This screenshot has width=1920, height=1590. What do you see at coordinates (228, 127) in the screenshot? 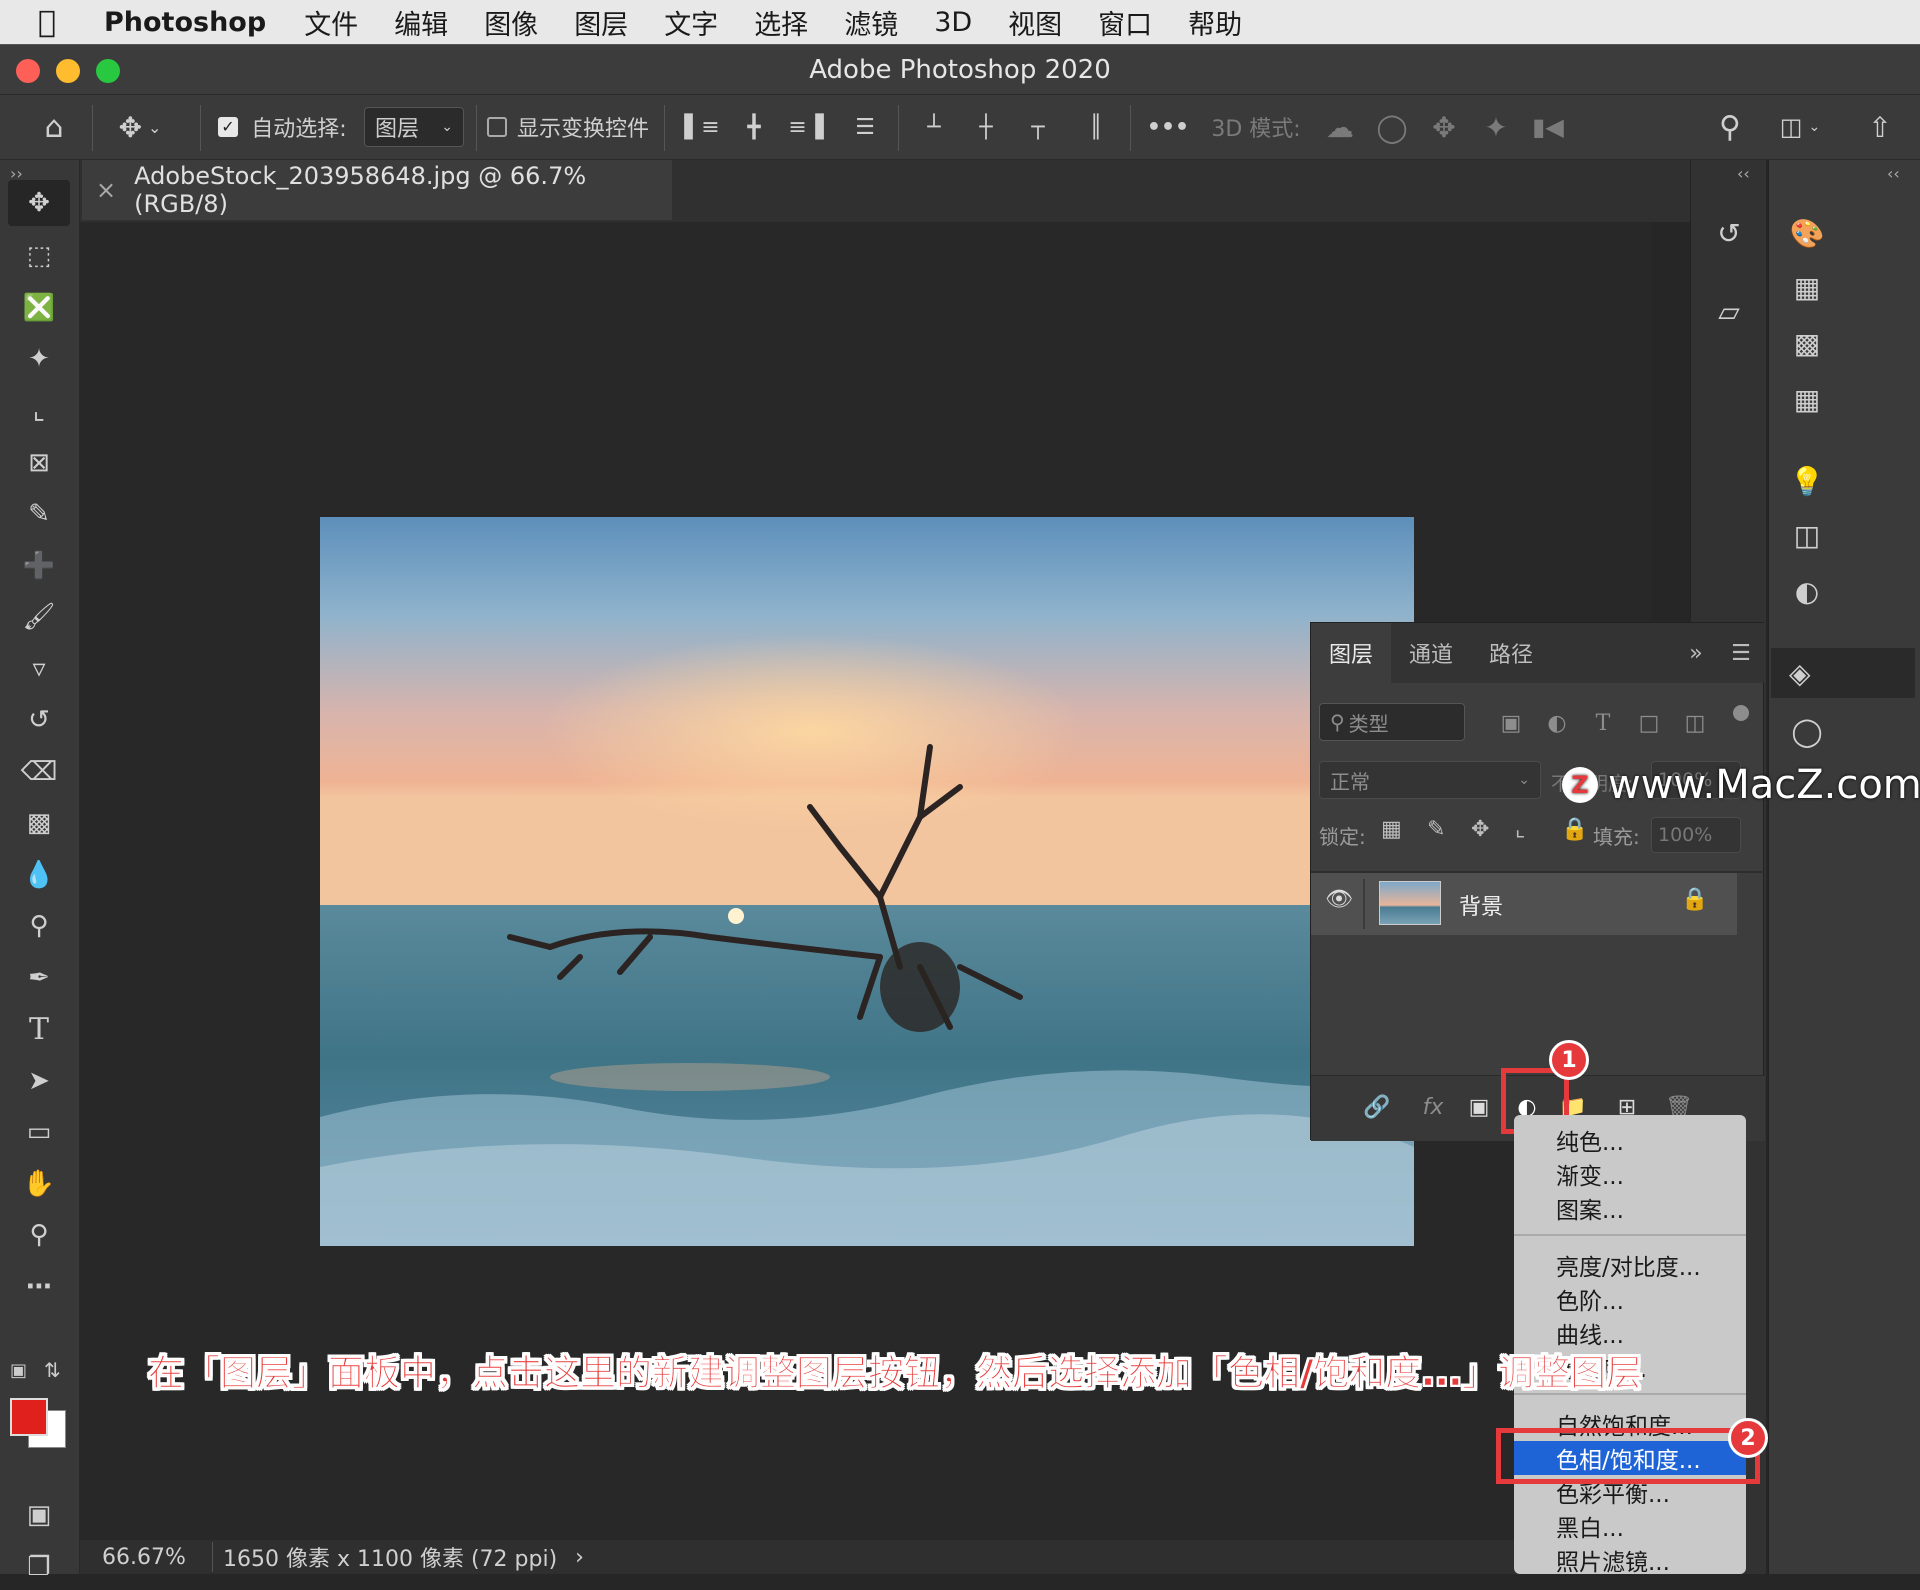
I see `auto-select-checkbox: ✓` at bounding box center [228, 127].